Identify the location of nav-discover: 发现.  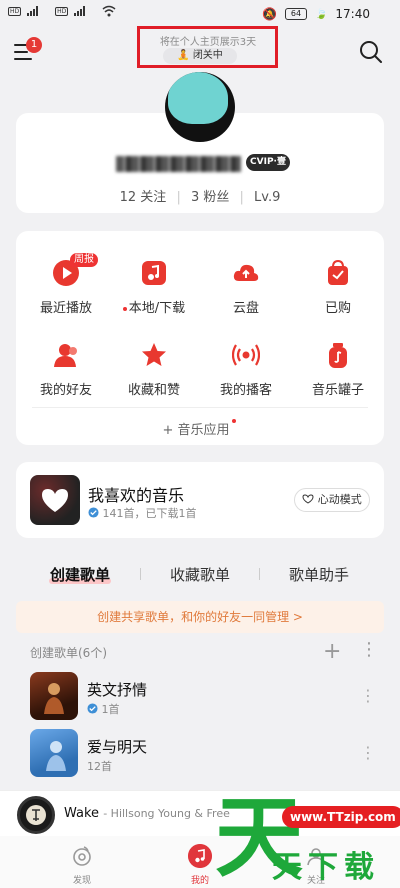
(82, 865).